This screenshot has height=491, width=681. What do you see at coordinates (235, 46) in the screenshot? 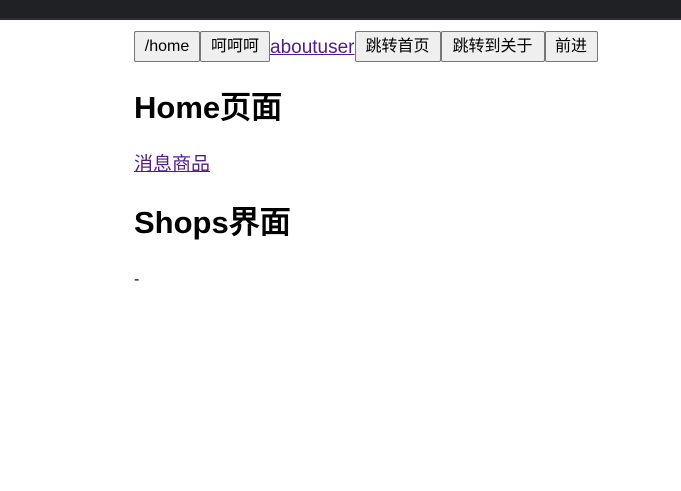
I see `hehe-button: 呵呵呵` at bounding box center [235, 46].